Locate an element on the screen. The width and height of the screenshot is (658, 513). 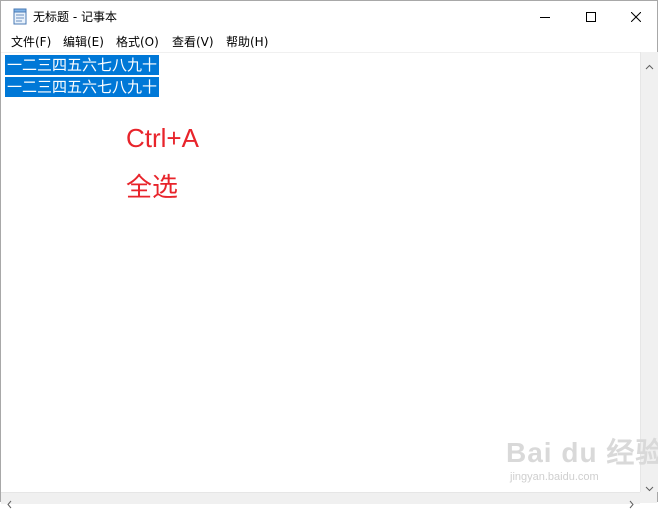
menu-edit: 编辑(E) is located at coordinates (83, 42).